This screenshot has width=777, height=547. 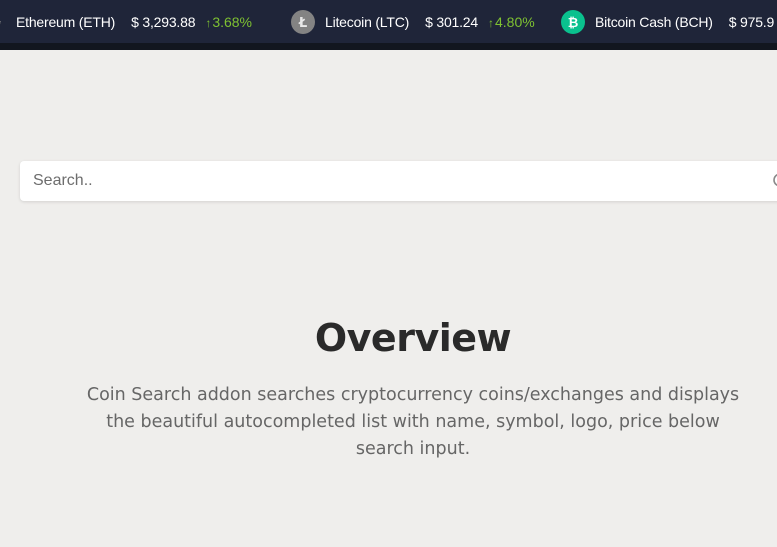 I want to click on ticker-item-bitcoin-cash: ₿ Bitcoin Cash (BCH) $ 975.9, so click(x=669, y=21).